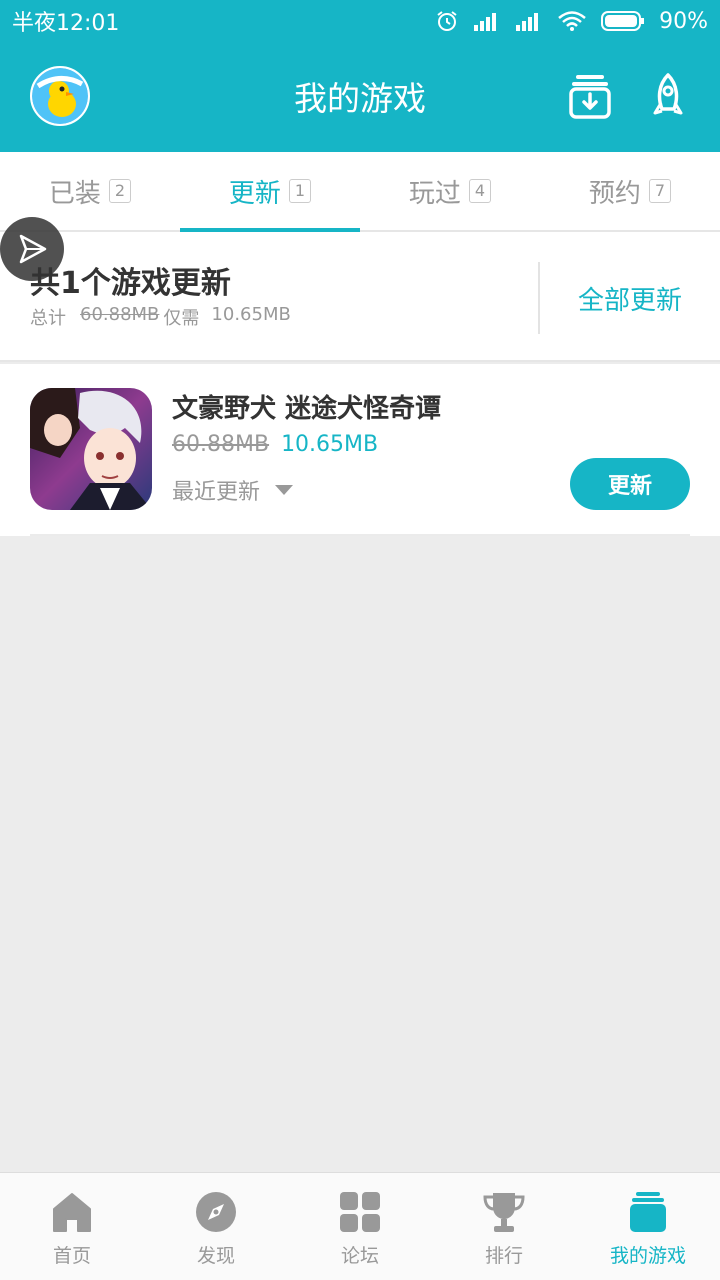 The image size is (720, 1280). I want to click on nav-label: 发现, so click(215, 1256).